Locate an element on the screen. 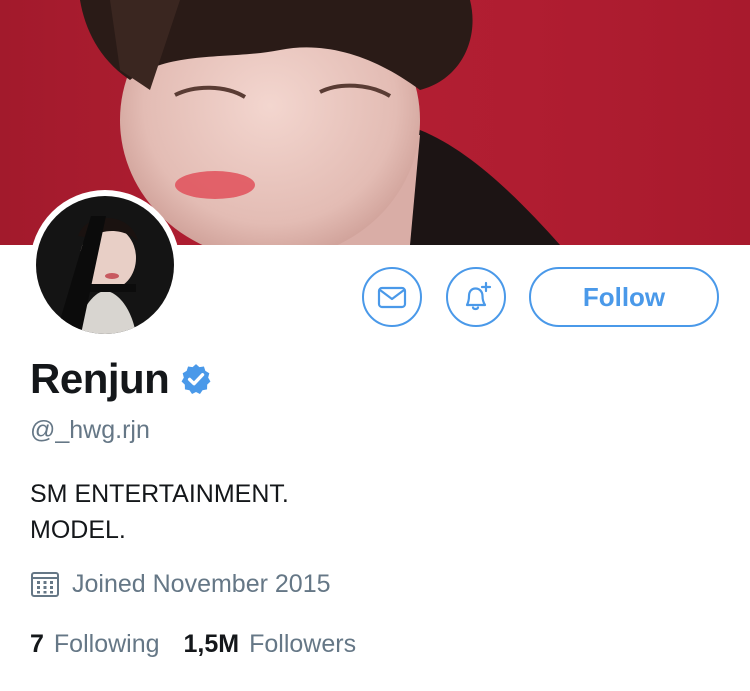  profile-handle: @_hwg.rjn is located at coordinates (90, 430).